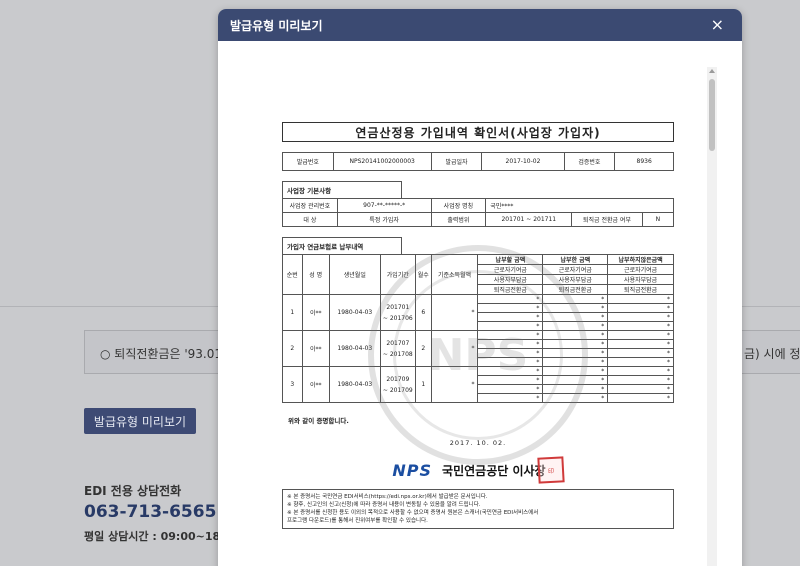 Image resolution: width=800 pixels, height=566 pixels. Describe the element at coordinates (384, 205) in the screenshot. I see `workplace-cell: 907-**-*****-*` at that location.